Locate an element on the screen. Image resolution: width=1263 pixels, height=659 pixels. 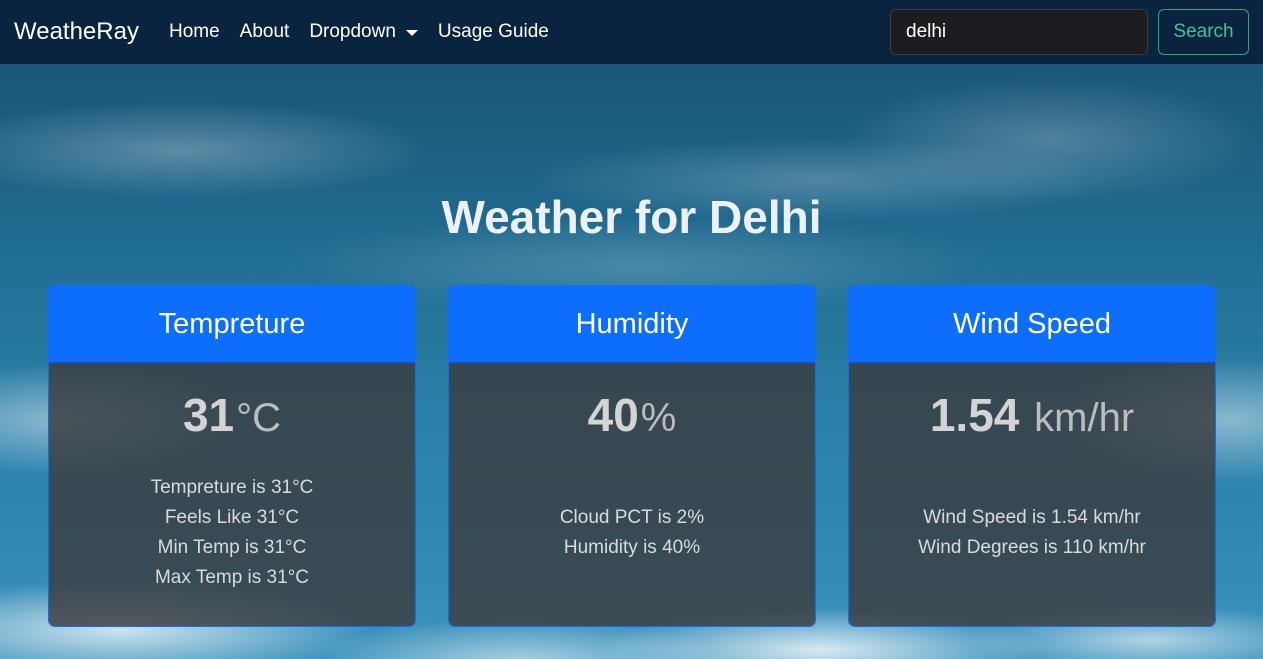
humidity-unit: % is located at coordinates (658, 418).